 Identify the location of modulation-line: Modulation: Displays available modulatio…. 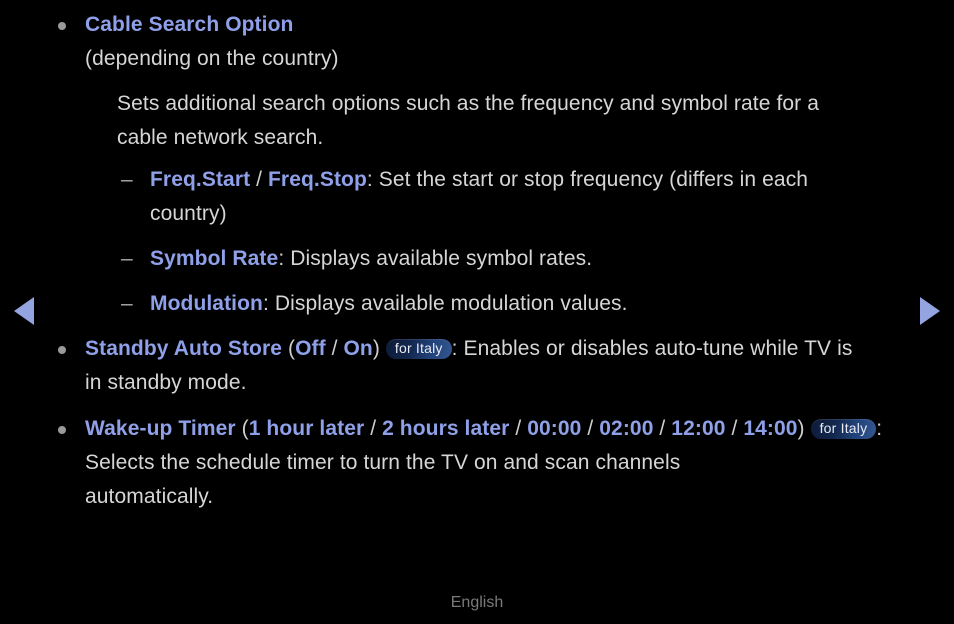
(507, 304).